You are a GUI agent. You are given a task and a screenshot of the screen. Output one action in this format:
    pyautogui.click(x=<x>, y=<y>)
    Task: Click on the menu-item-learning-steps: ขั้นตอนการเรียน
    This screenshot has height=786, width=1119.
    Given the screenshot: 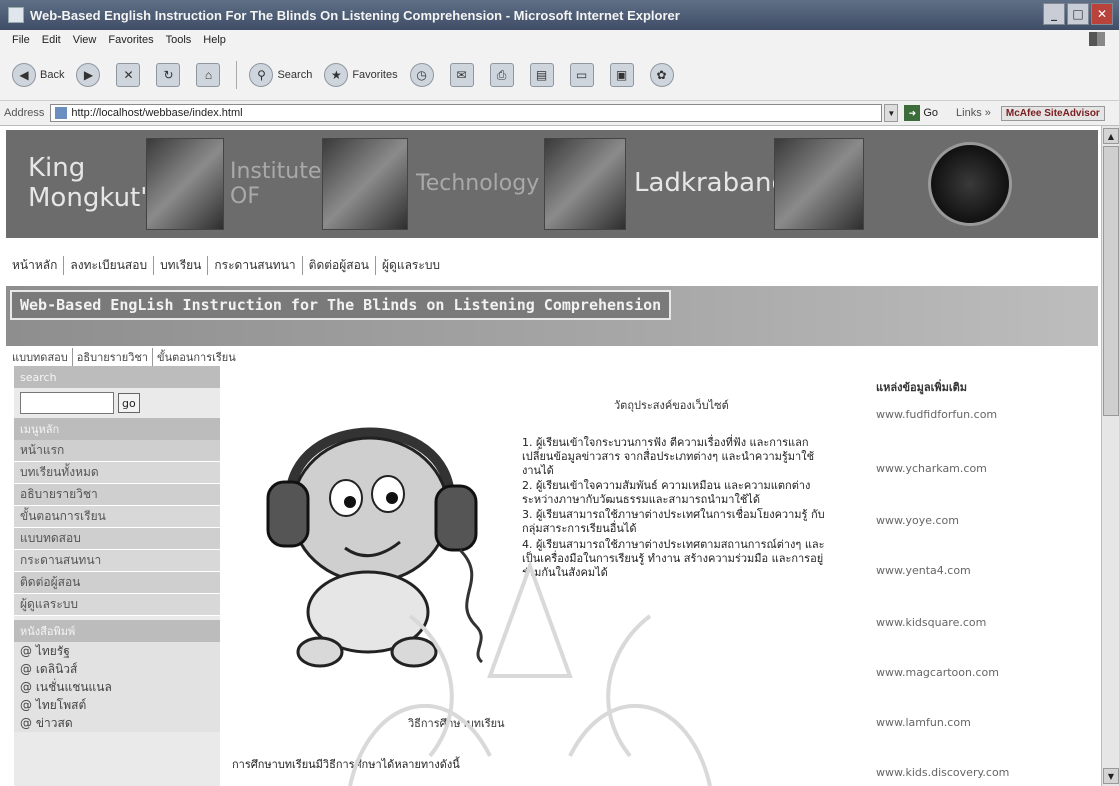 What is the action you would take?
    pyautogui.click(x=117, y=517)
    